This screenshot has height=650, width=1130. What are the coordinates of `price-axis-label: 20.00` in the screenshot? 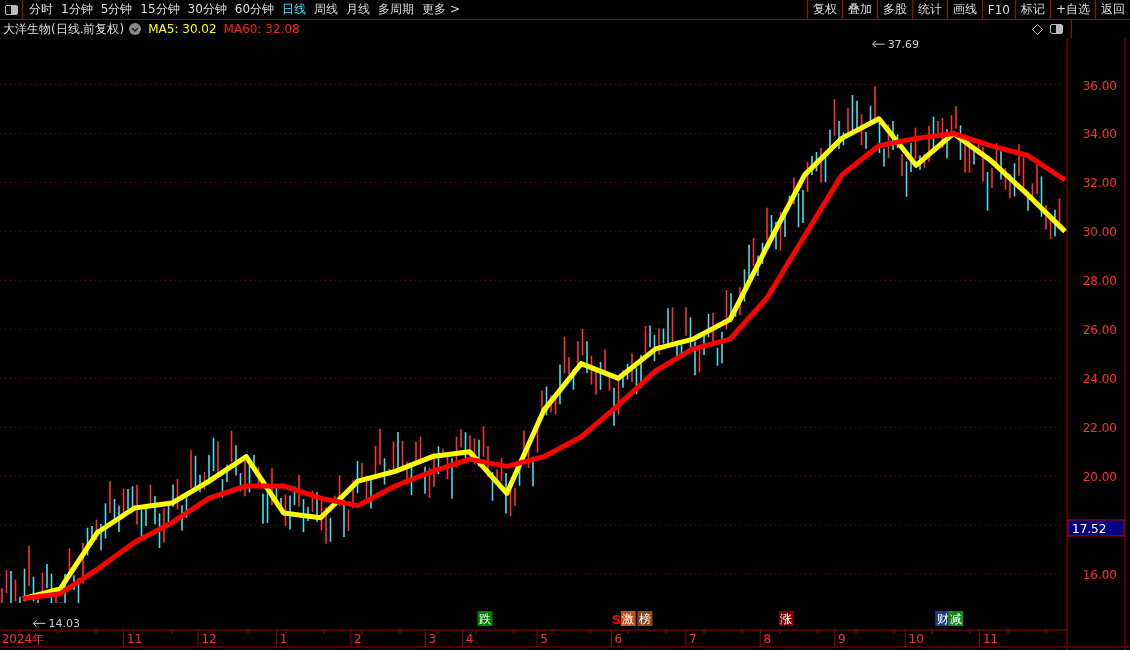 It's located at (1099, 477).